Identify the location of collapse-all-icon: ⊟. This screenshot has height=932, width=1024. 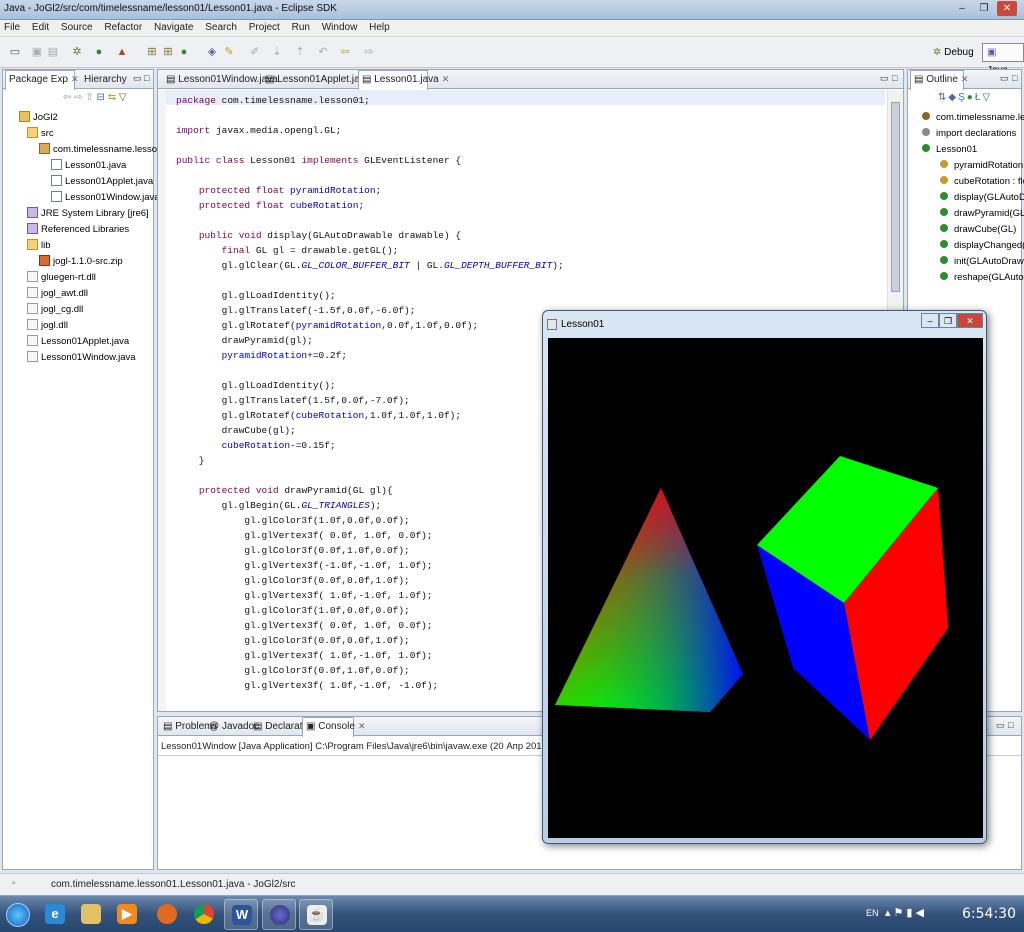
(101, 97).